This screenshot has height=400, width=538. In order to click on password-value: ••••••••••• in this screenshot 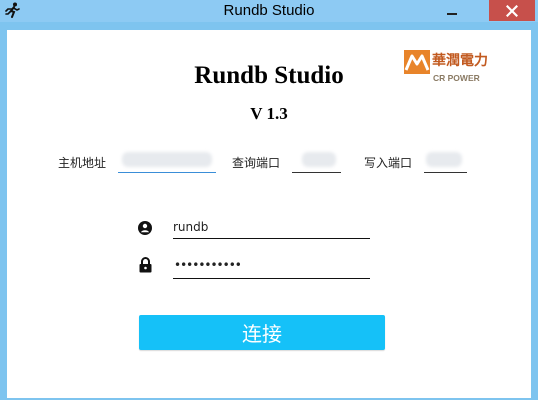, I will do `click(208, 265)`.